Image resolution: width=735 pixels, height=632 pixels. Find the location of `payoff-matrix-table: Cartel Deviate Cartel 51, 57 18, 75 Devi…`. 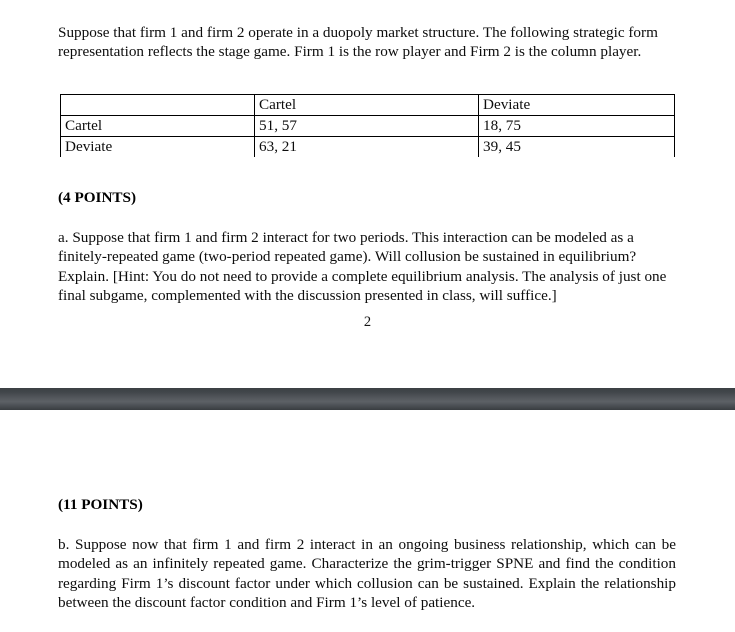

payoff-matrix-table: Cartel Deviate Cartel 51, 57 18, 75 Devi… is located at coordinates (367, 125).